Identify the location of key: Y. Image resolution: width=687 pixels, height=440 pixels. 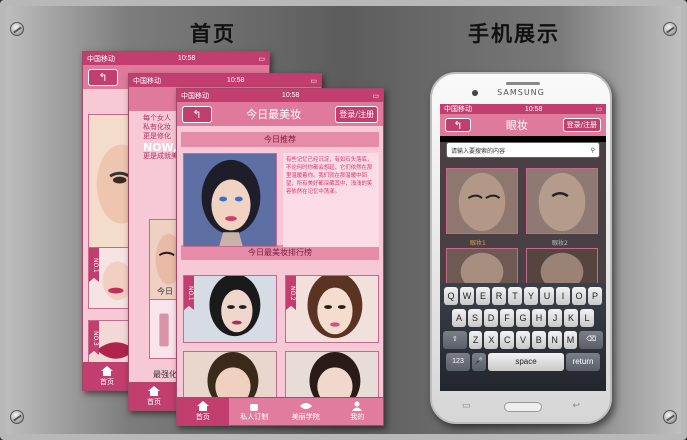
(531, 296).